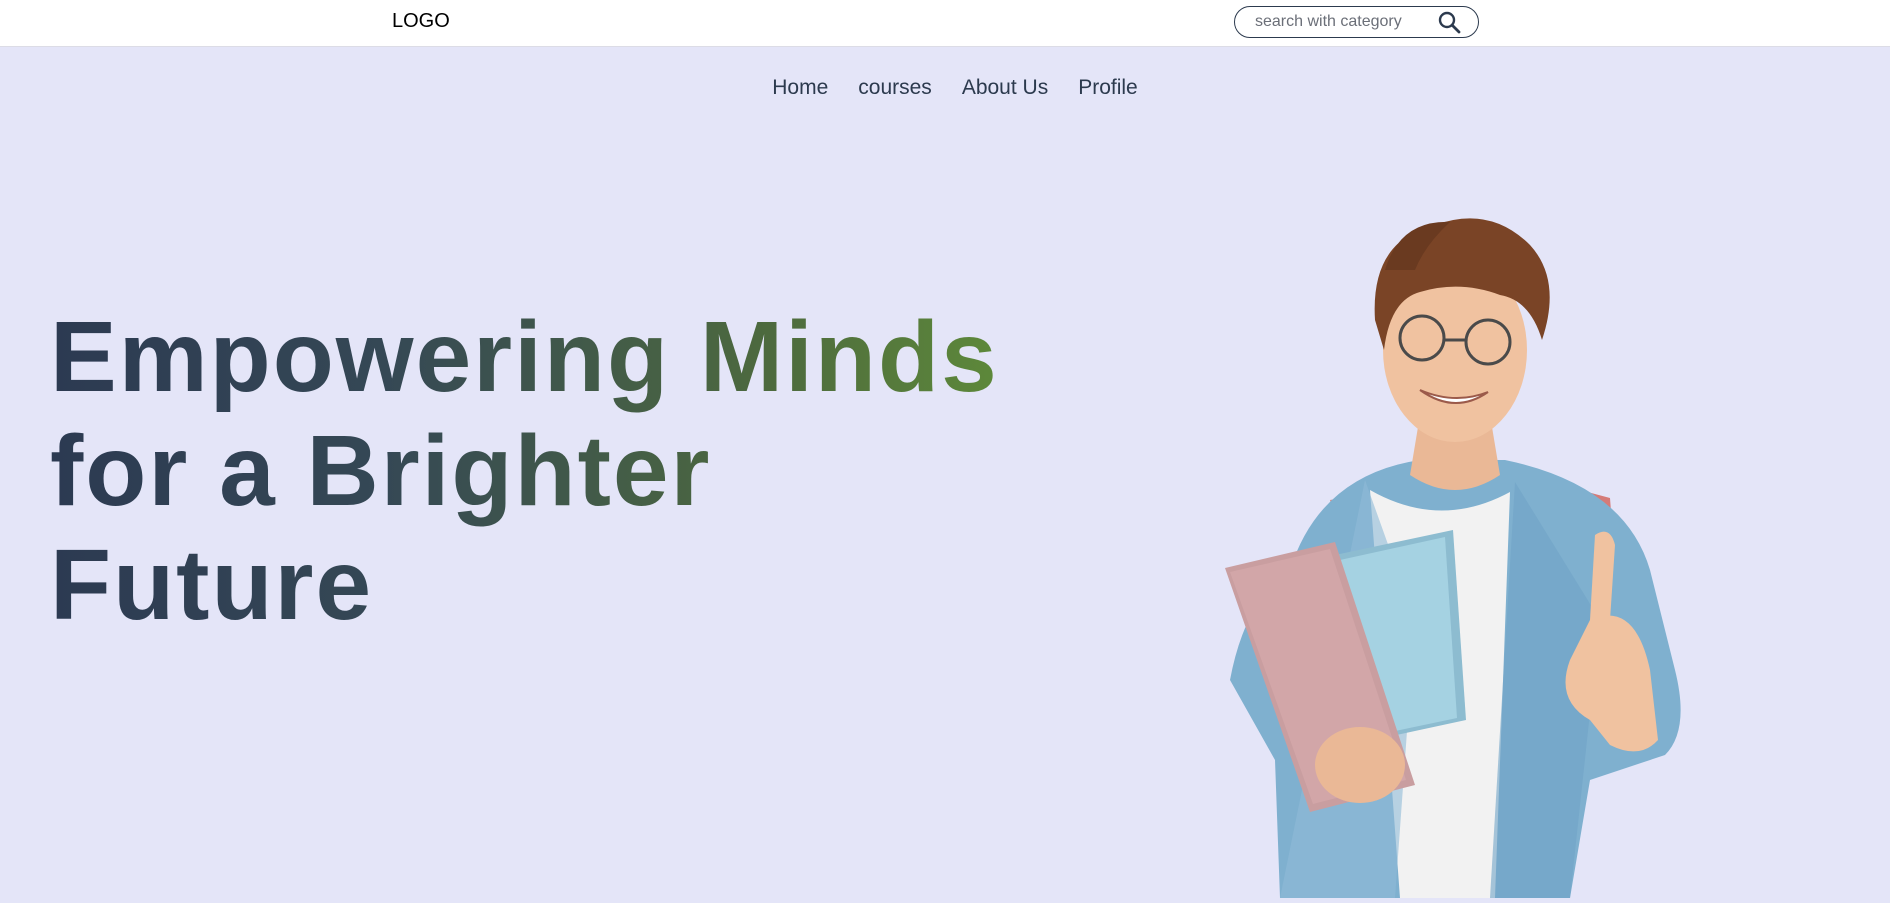 Image resolution: width=1890 pixels, height=903 pixels. What do you see at coordinates (421, 21) in the screenshot?
I see `logo: LOGO` at bounding box center [421, 21].